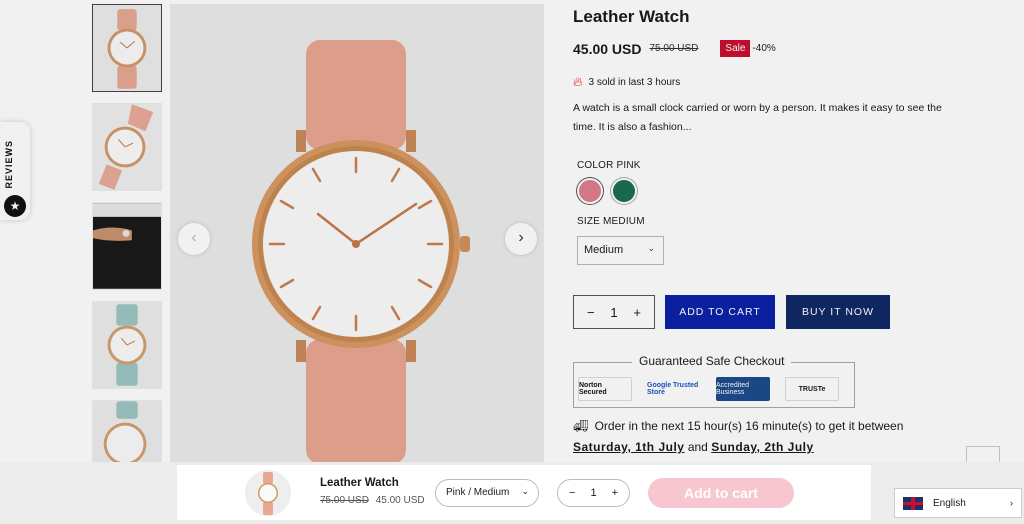  What do you see at coordinates (372, 500) in the screenshot?
I see `sticky-prices: 75.00 USD 45.00 USD` at bounding box center [372, 500].